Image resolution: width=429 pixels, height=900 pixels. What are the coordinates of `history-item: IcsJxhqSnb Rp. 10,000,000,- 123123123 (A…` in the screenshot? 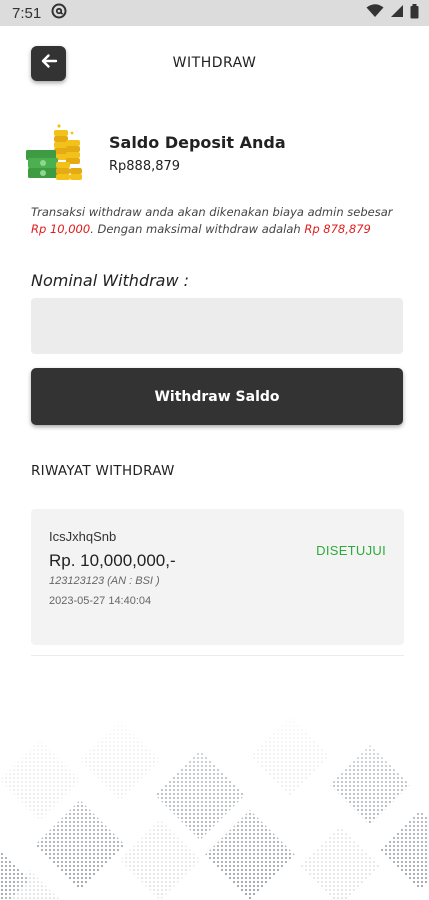 It's located at (217, 577).